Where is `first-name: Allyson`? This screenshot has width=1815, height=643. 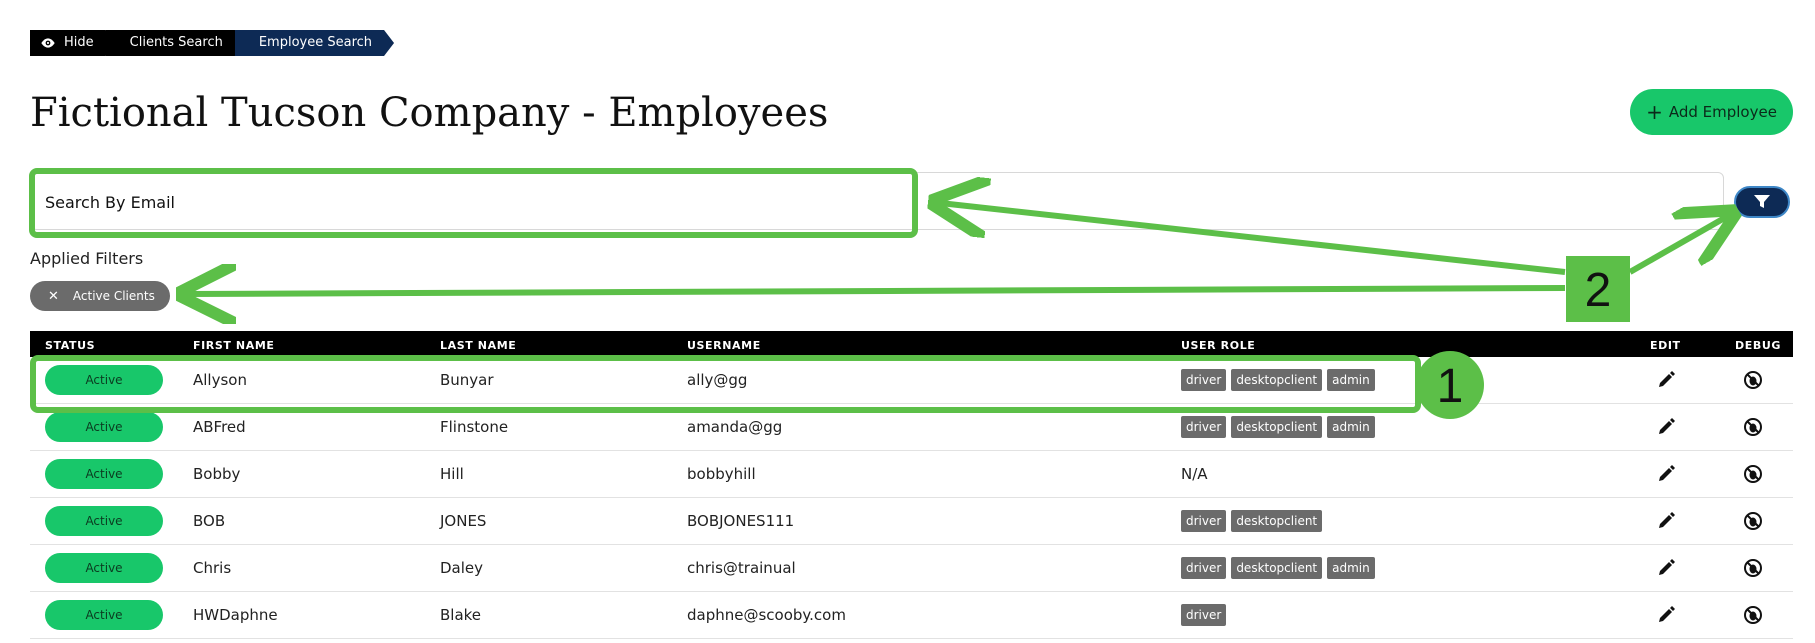
first-name: Allyson is located at coordinates (220, 380).